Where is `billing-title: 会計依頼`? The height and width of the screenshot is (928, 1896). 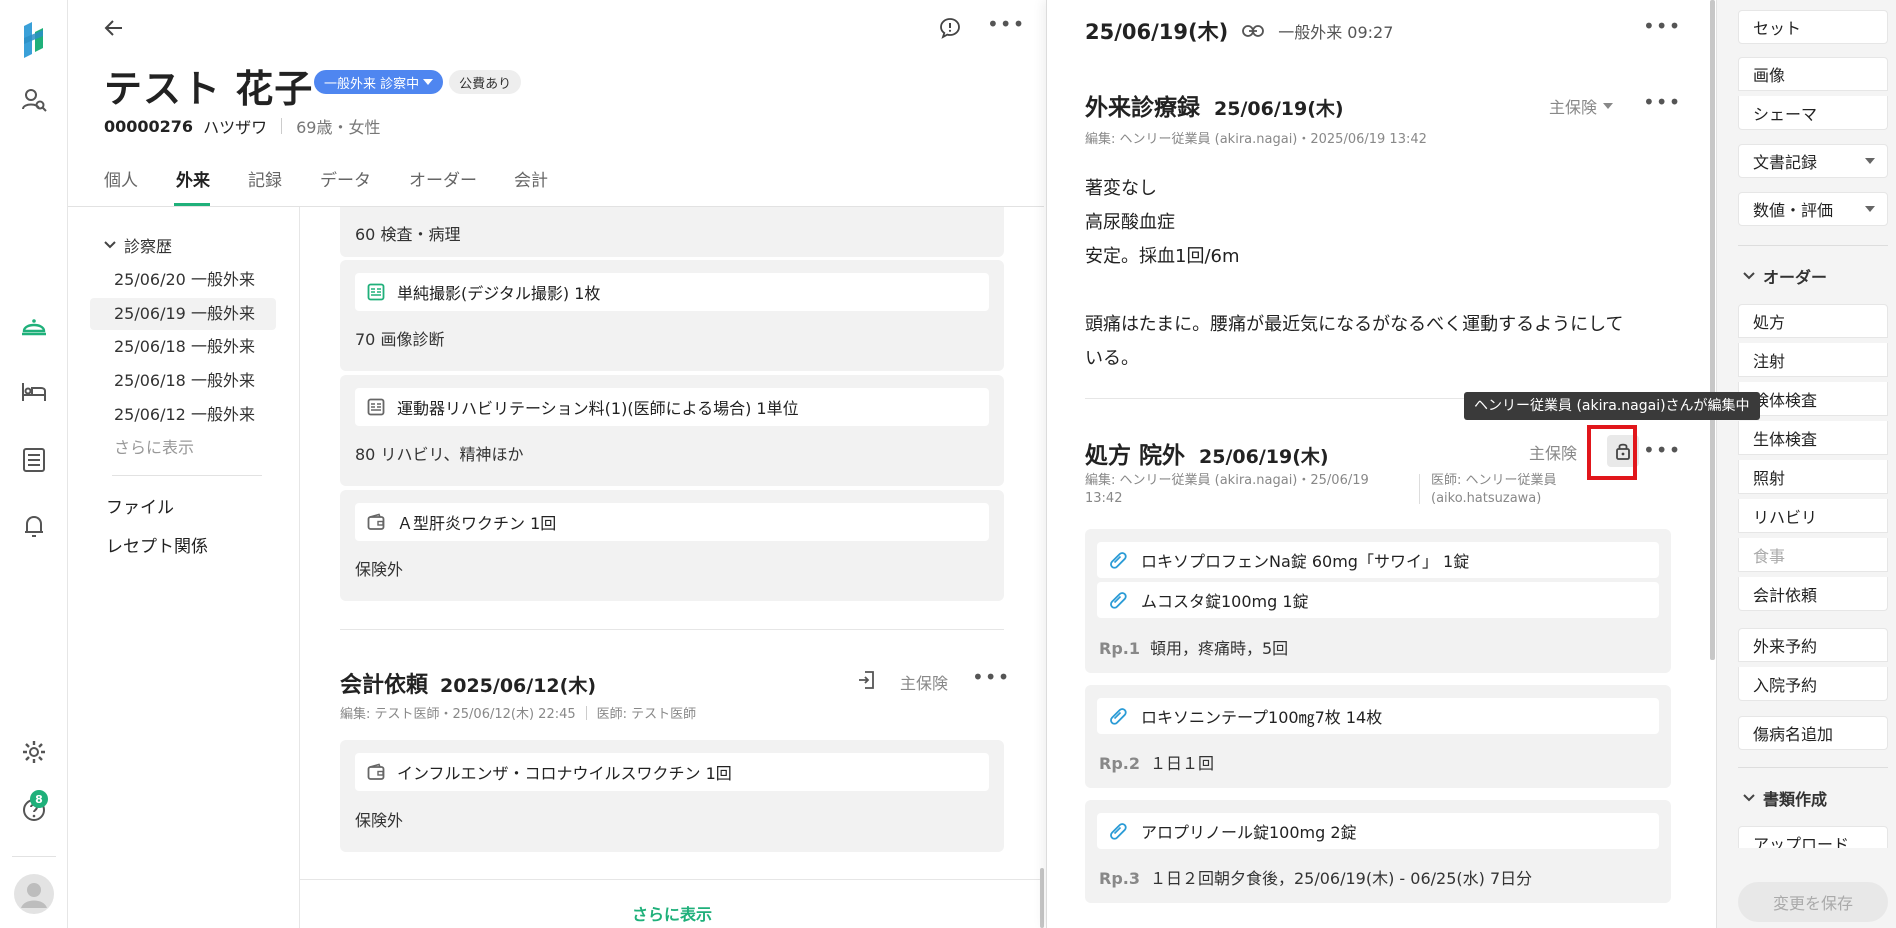
billing-title: 会計依頼 is located at coordinates (384, 685).